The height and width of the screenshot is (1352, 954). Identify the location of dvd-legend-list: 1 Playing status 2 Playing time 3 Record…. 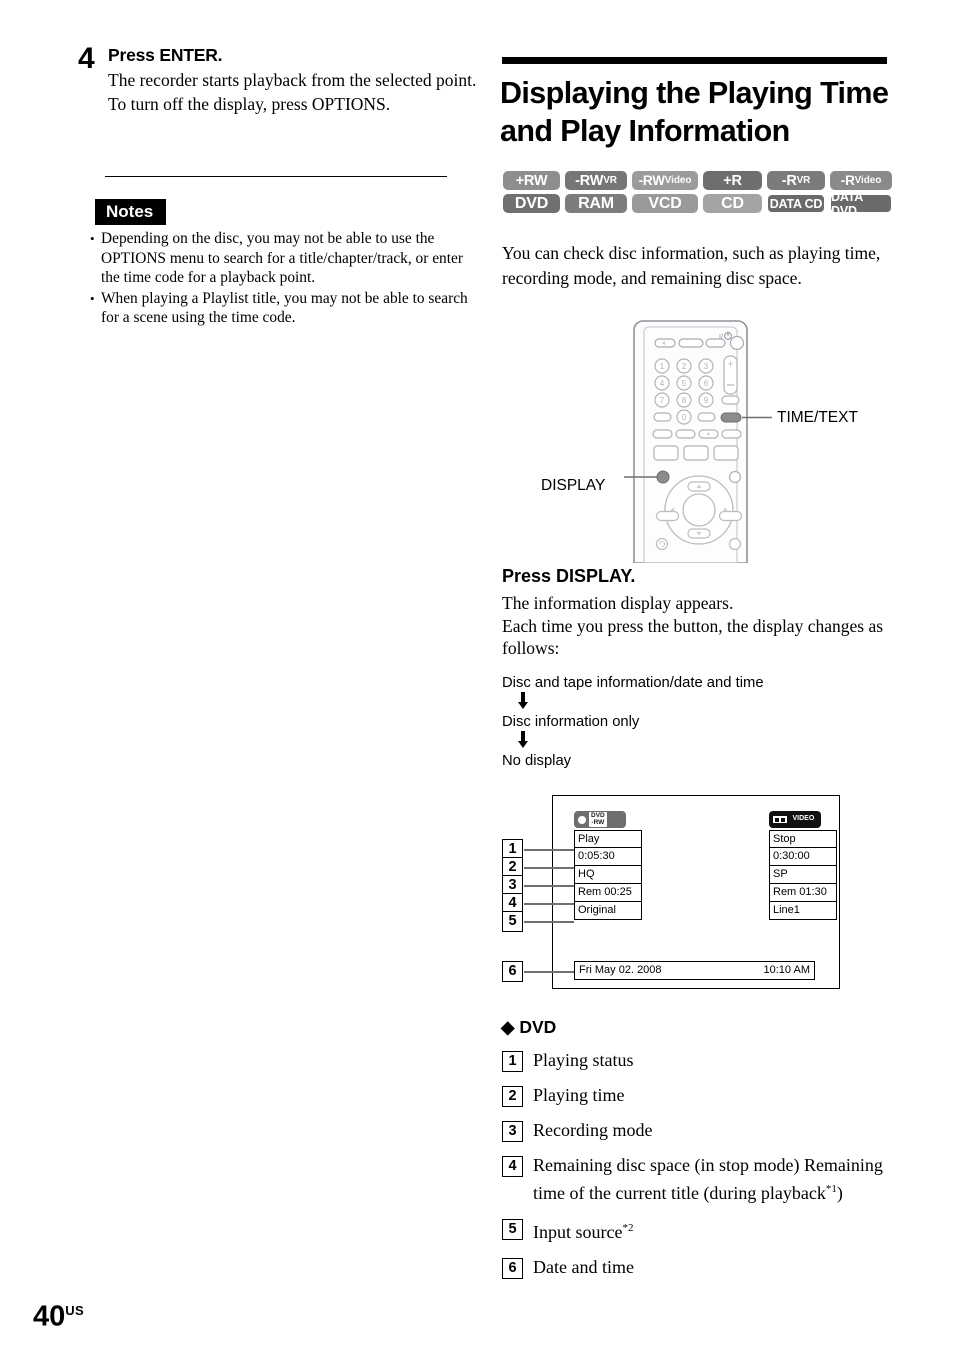
(699, 1169).